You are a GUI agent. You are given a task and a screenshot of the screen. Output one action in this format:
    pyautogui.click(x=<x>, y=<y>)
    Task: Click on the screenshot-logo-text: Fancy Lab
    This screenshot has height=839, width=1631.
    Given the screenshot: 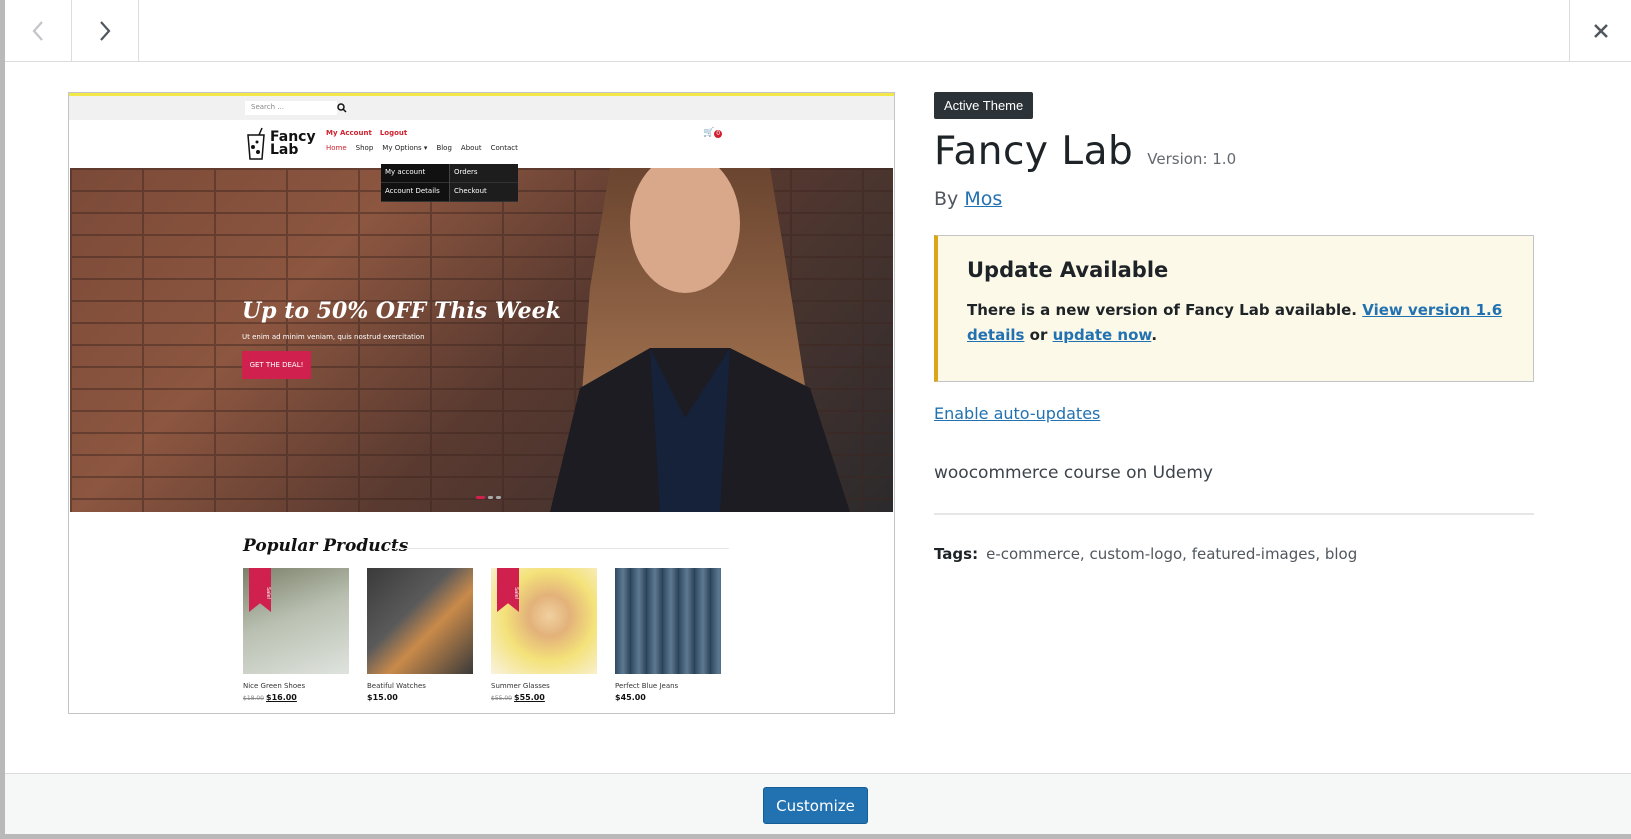 What is the action you would take?
    pyautogui.click(x=293, y=143)
    